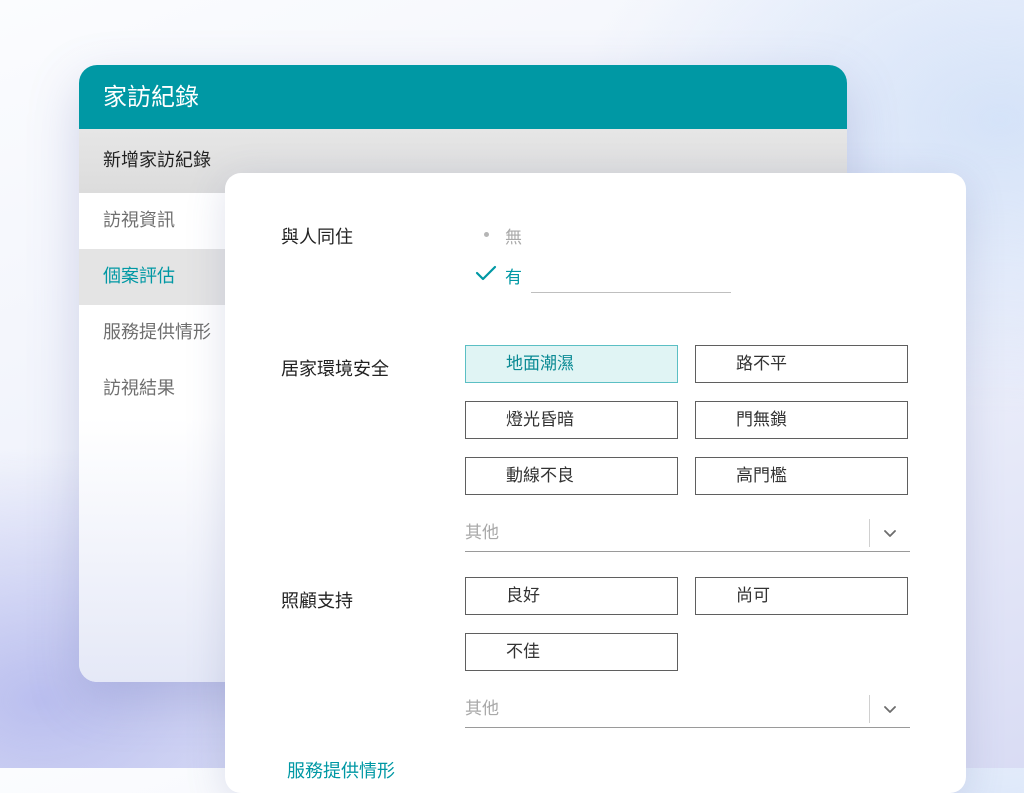  I want to click on next-section-link: 服務提供情形, so click(341, 770).